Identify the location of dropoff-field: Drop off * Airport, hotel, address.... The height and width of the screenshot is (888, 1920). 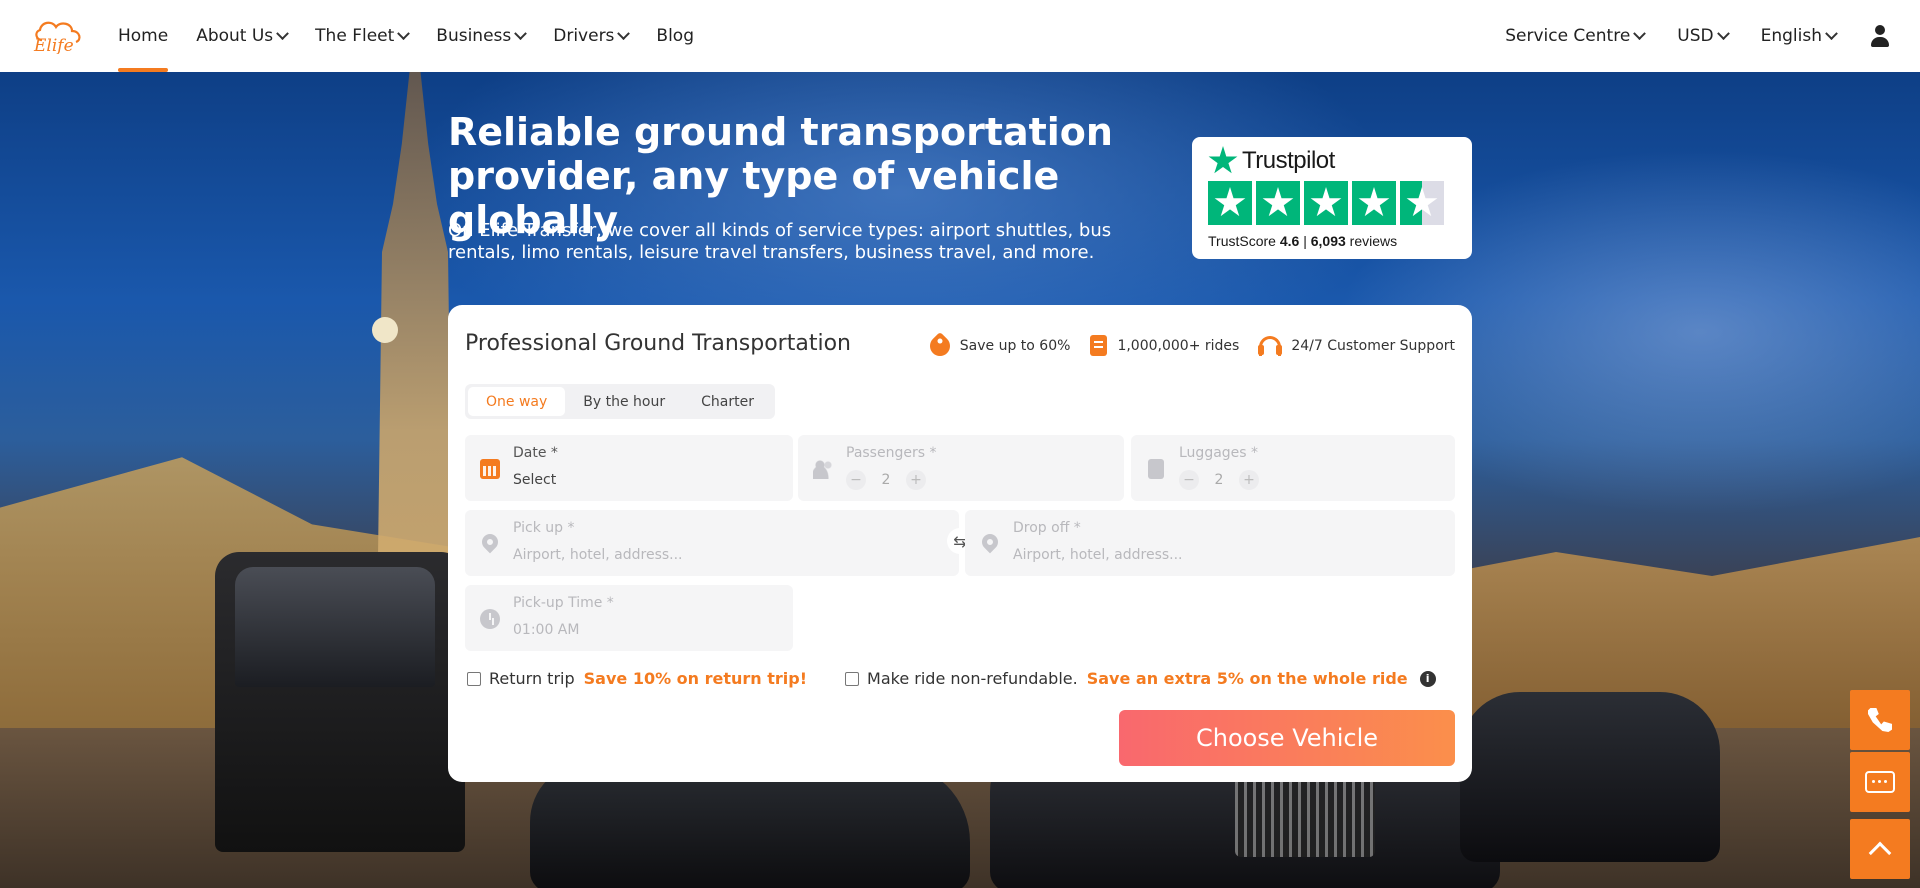
(1210, 543).